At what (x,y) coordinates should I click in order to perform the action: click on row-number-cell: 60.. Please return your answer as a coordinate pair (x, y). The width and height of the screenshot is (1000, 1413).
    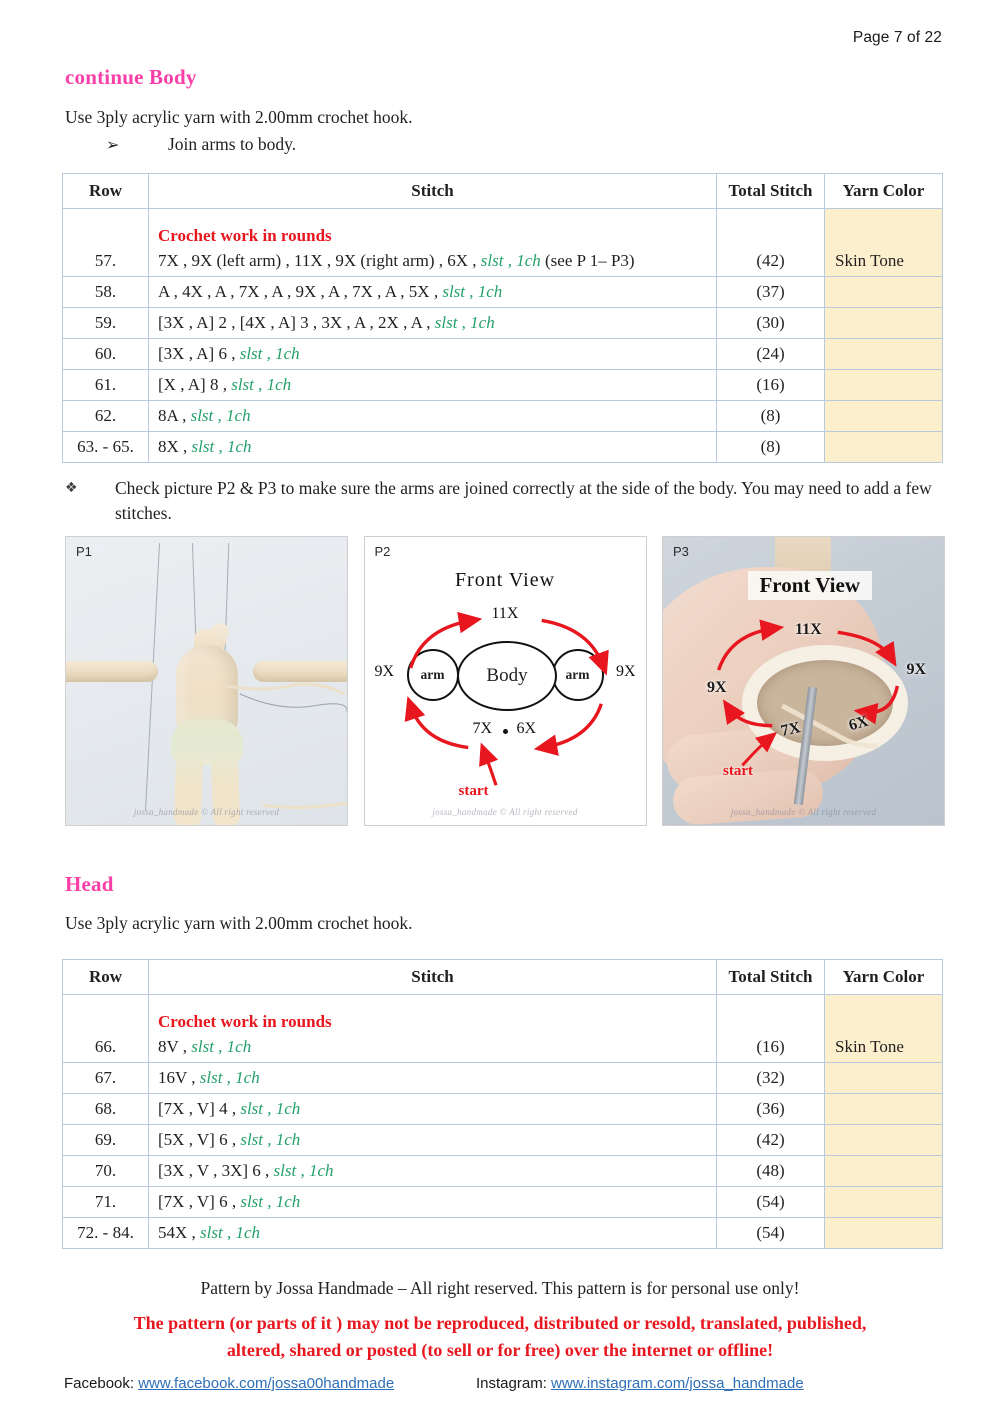
    Looking at the image, I should click on (105, 354).